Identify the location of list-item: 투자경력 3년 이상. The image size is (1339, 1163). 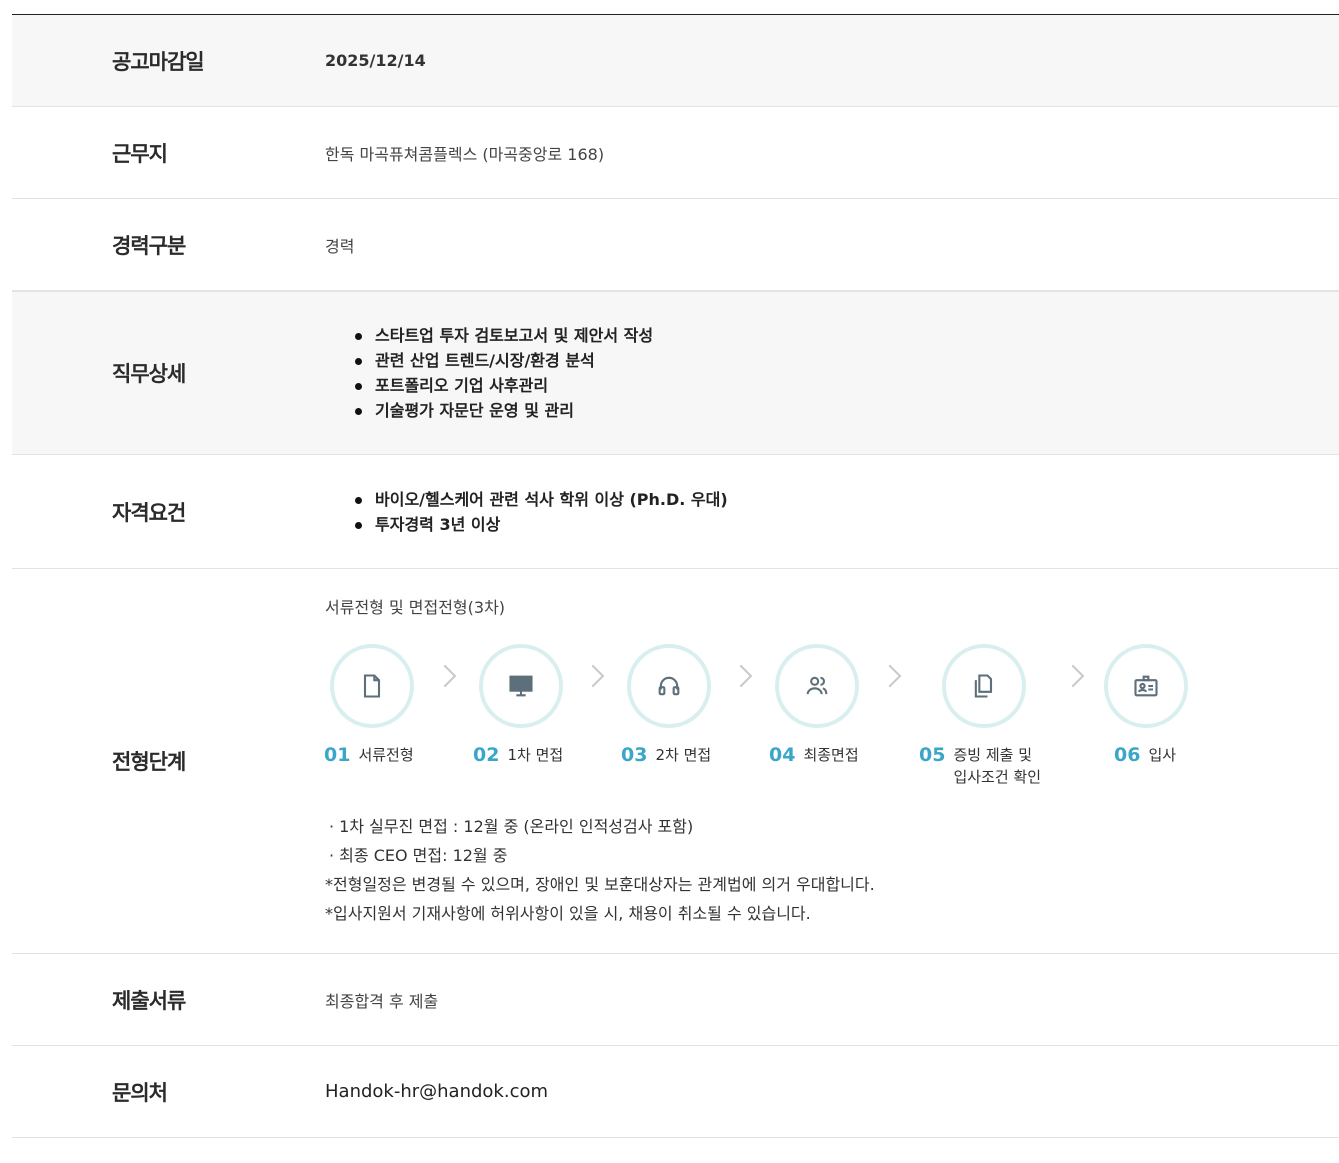
(541, 524).